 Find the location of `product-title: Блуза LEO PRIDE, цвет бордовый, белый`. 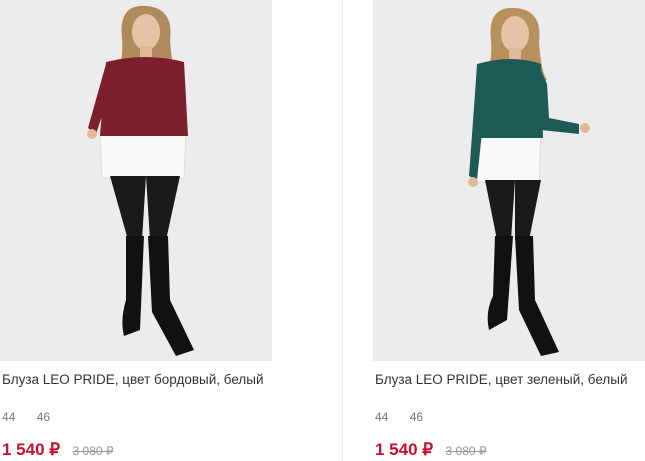

product-title: Блуза LEO PRIDE, цвет бордовый, белый is located at coordinates (133, 379).